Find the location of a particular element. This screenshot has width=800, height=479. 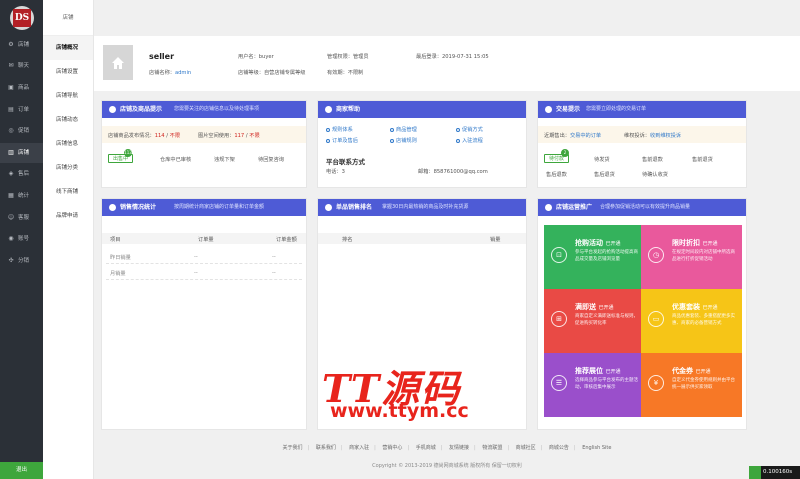

expiry-field: 有效期：不限制 is located at coordinates (345, 73).